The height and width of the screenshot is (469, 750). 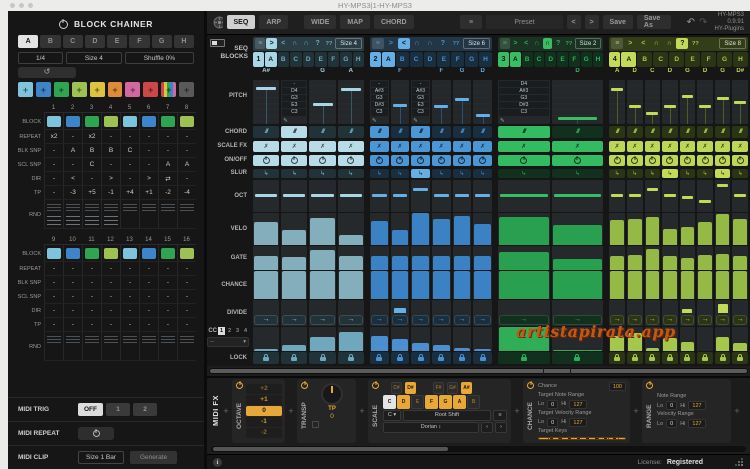 What do you see at coordinates (391, 43) in the screenshot?
I see `play-icon: >` at bounding box center [391, 43].